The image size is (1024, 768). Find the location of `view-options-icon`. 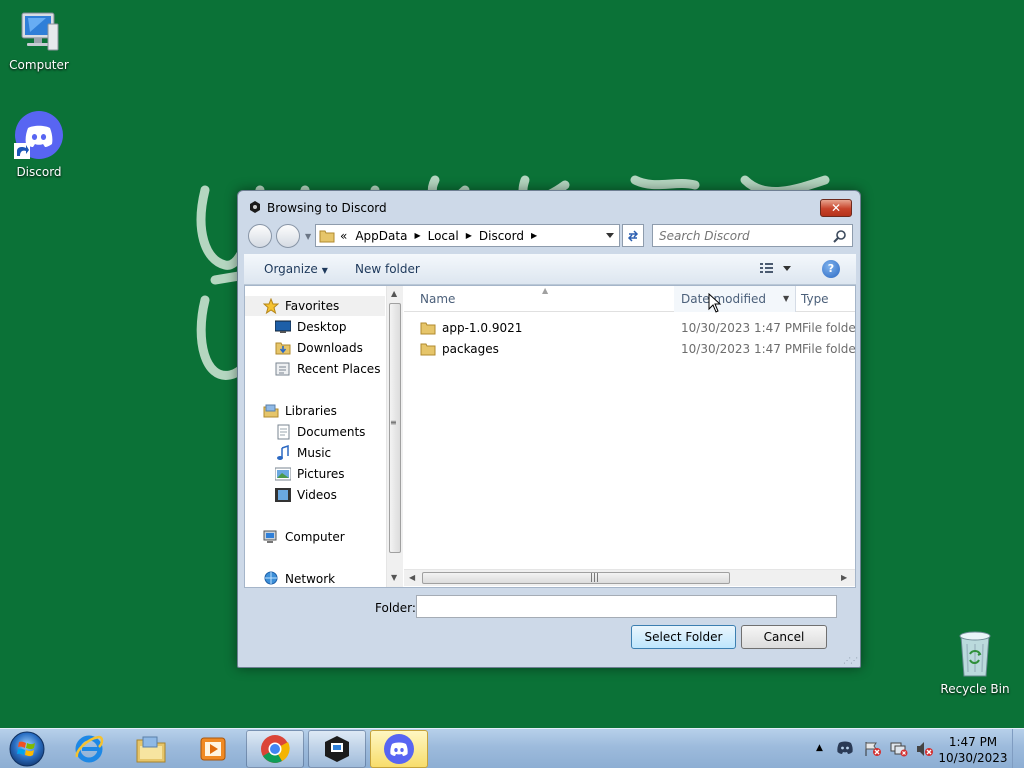

view-options-icon is located at coordinates (775, 268).